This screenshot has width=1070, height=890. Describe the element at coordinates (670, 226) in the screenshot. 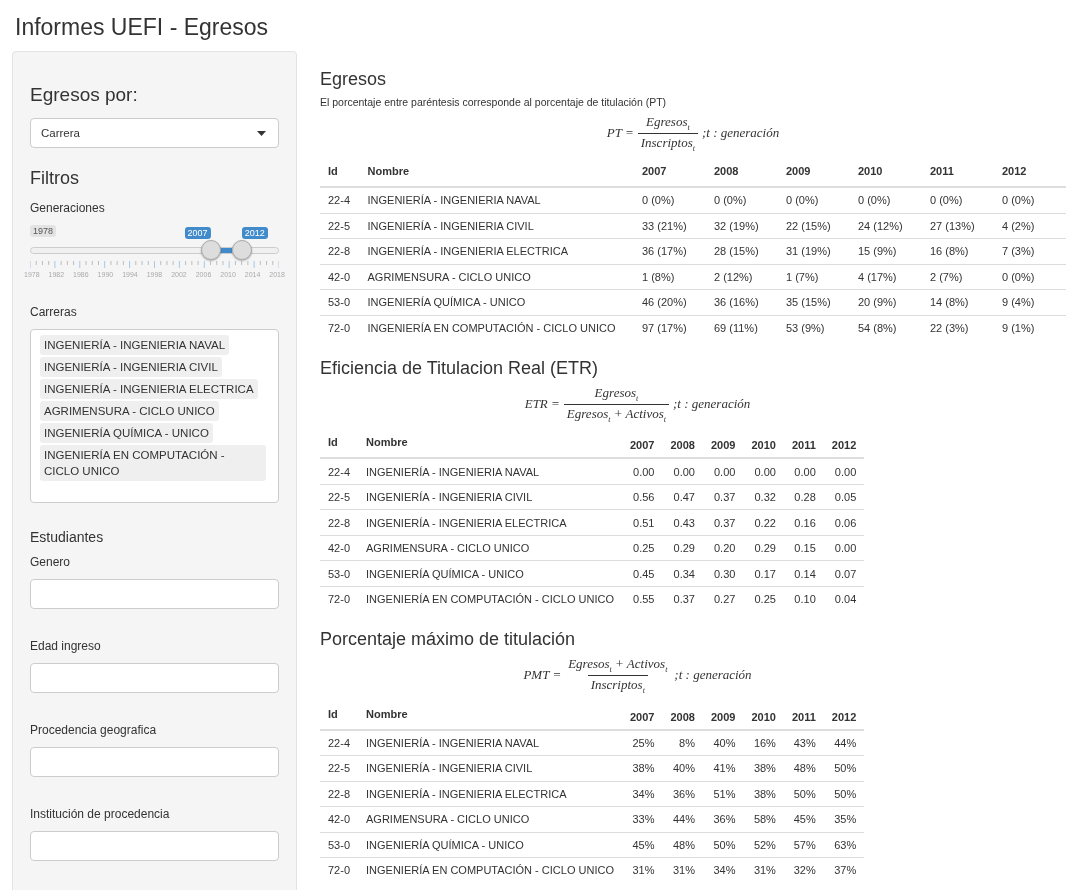

I see `table-cell: 33 (21%)` at that location.